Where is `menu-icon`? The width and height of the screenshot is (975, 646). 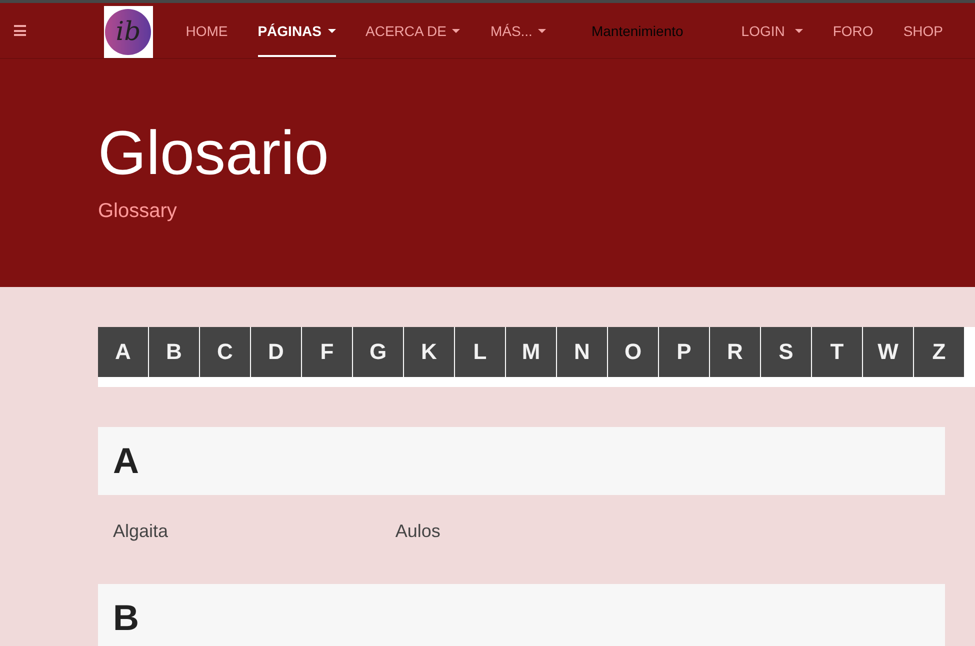
menu-icon is located at coordinates (20, 30).